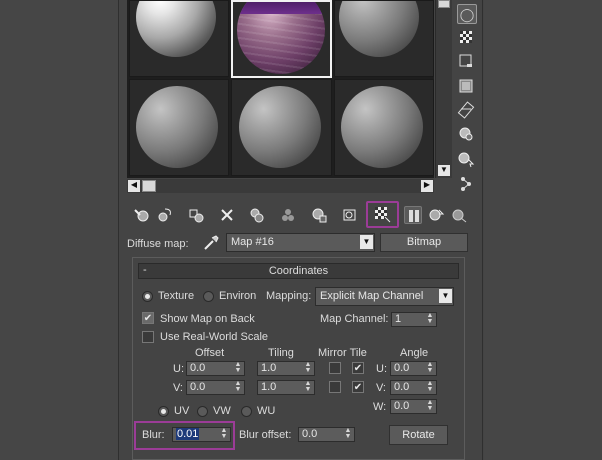 The width and height of the screenshot is (602, 460). What do you see at coordinates (382, 214) in the screenshot?
I see `show-map-in-viewport-icon` at bounding box center [382, 214].